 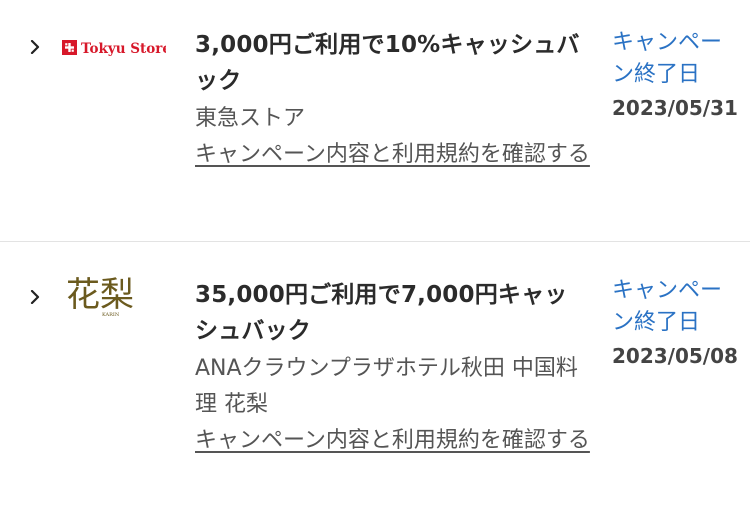 I want to click on tokyu-store-logo-text: Tokyu Store, so click(x=123, y=49).